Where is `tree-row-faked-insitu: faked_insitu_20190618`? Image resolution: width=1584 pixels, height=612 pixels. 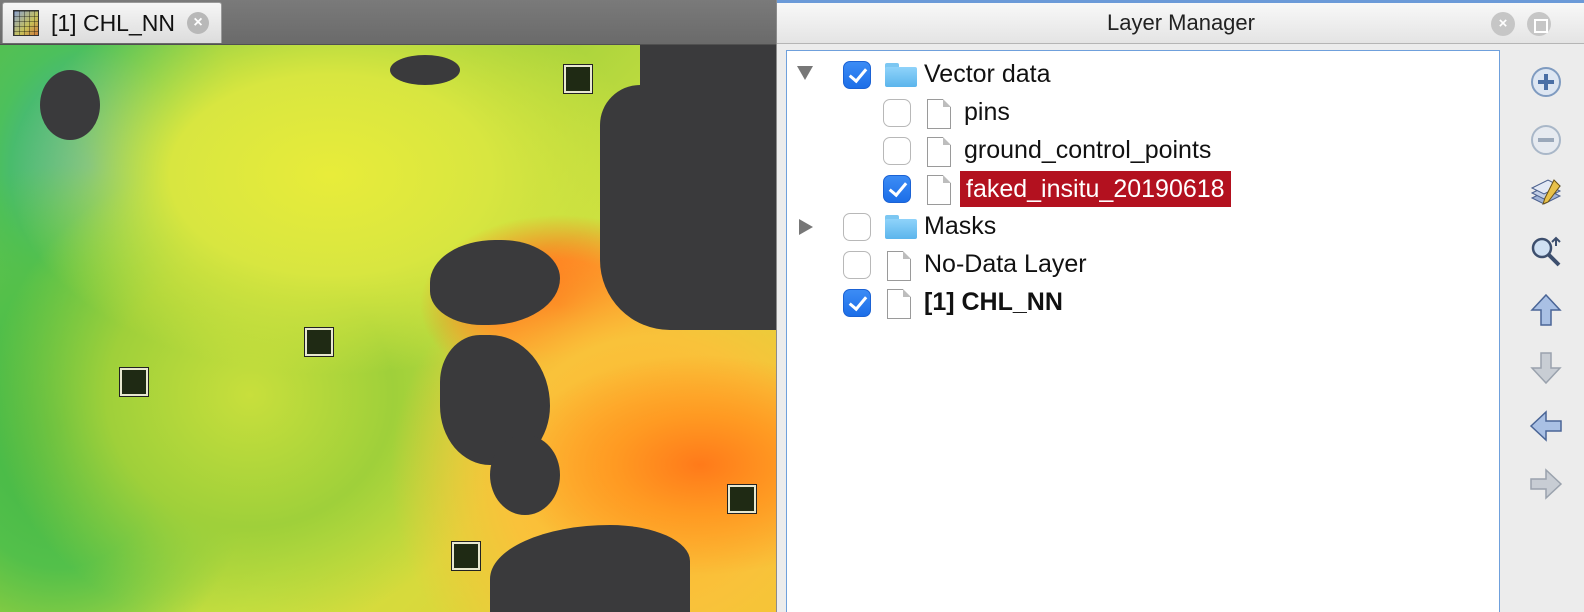
tree-row-faked-insitu: faked_insitu_20190618 is located at coordinates (1143, 189).